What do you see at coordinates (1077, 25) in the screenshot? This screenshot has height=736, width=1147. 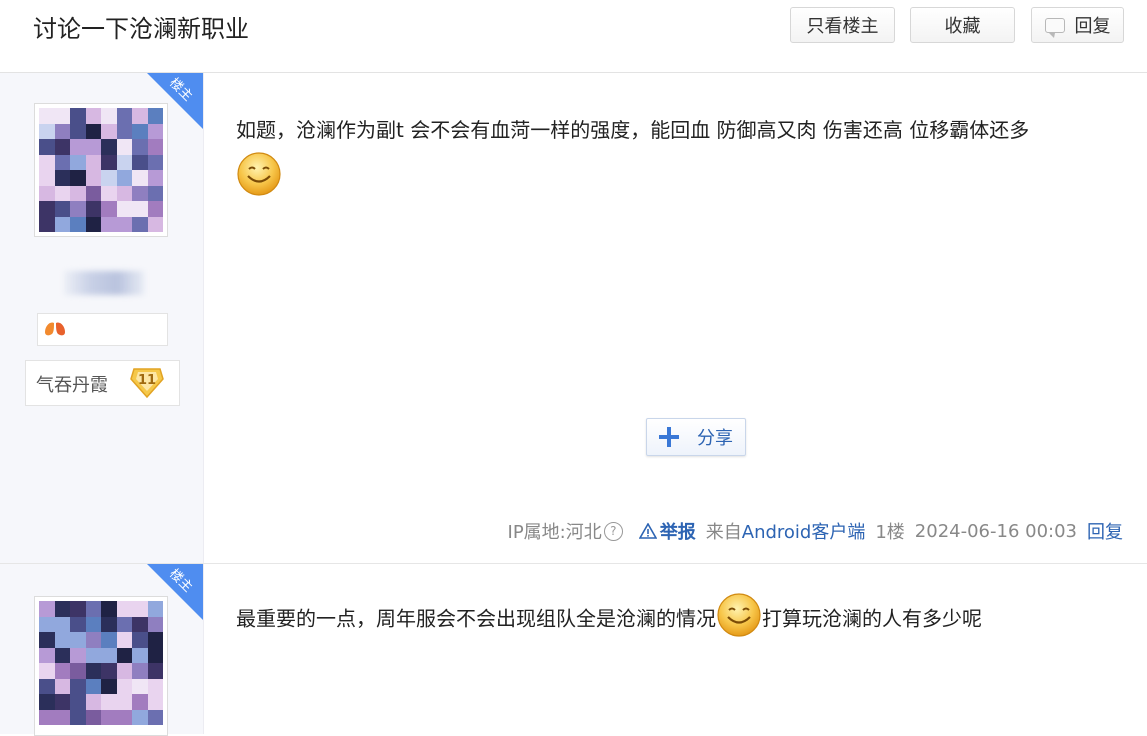 I see `reply-header-button: 回复` at bounding box center [1077, 25].